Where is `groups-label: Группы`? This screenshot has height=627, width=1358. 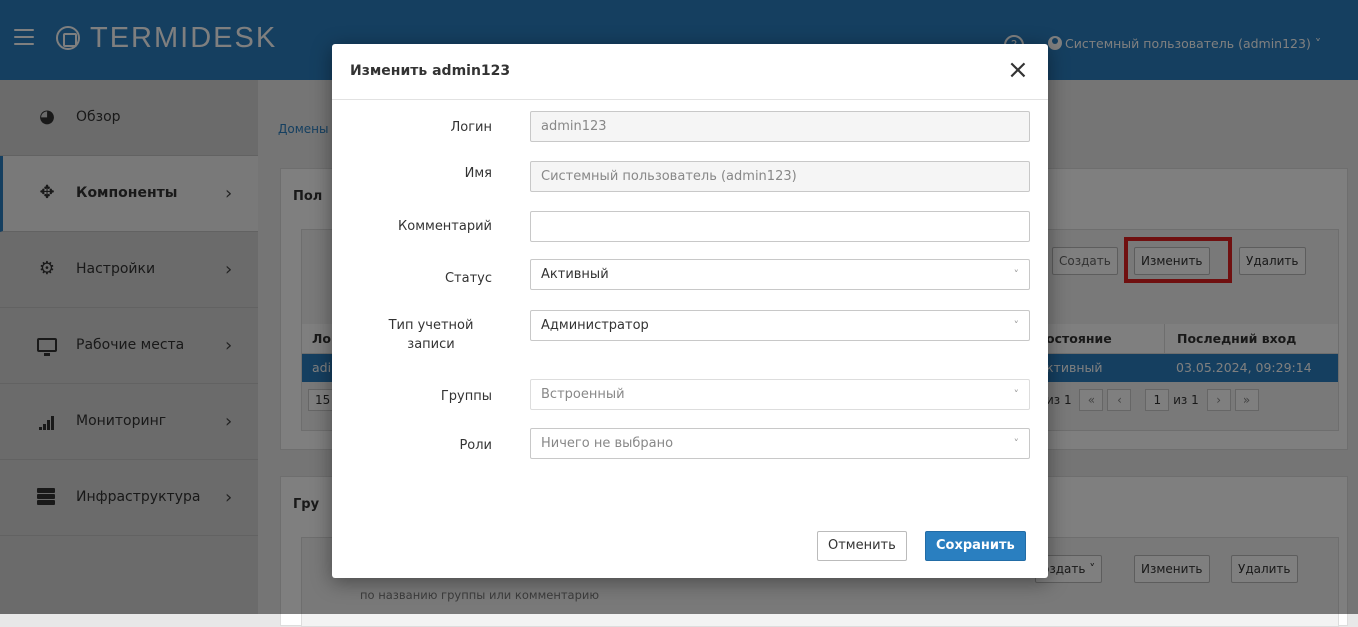 groups-label: Группы is located at coordinates (466, 396).